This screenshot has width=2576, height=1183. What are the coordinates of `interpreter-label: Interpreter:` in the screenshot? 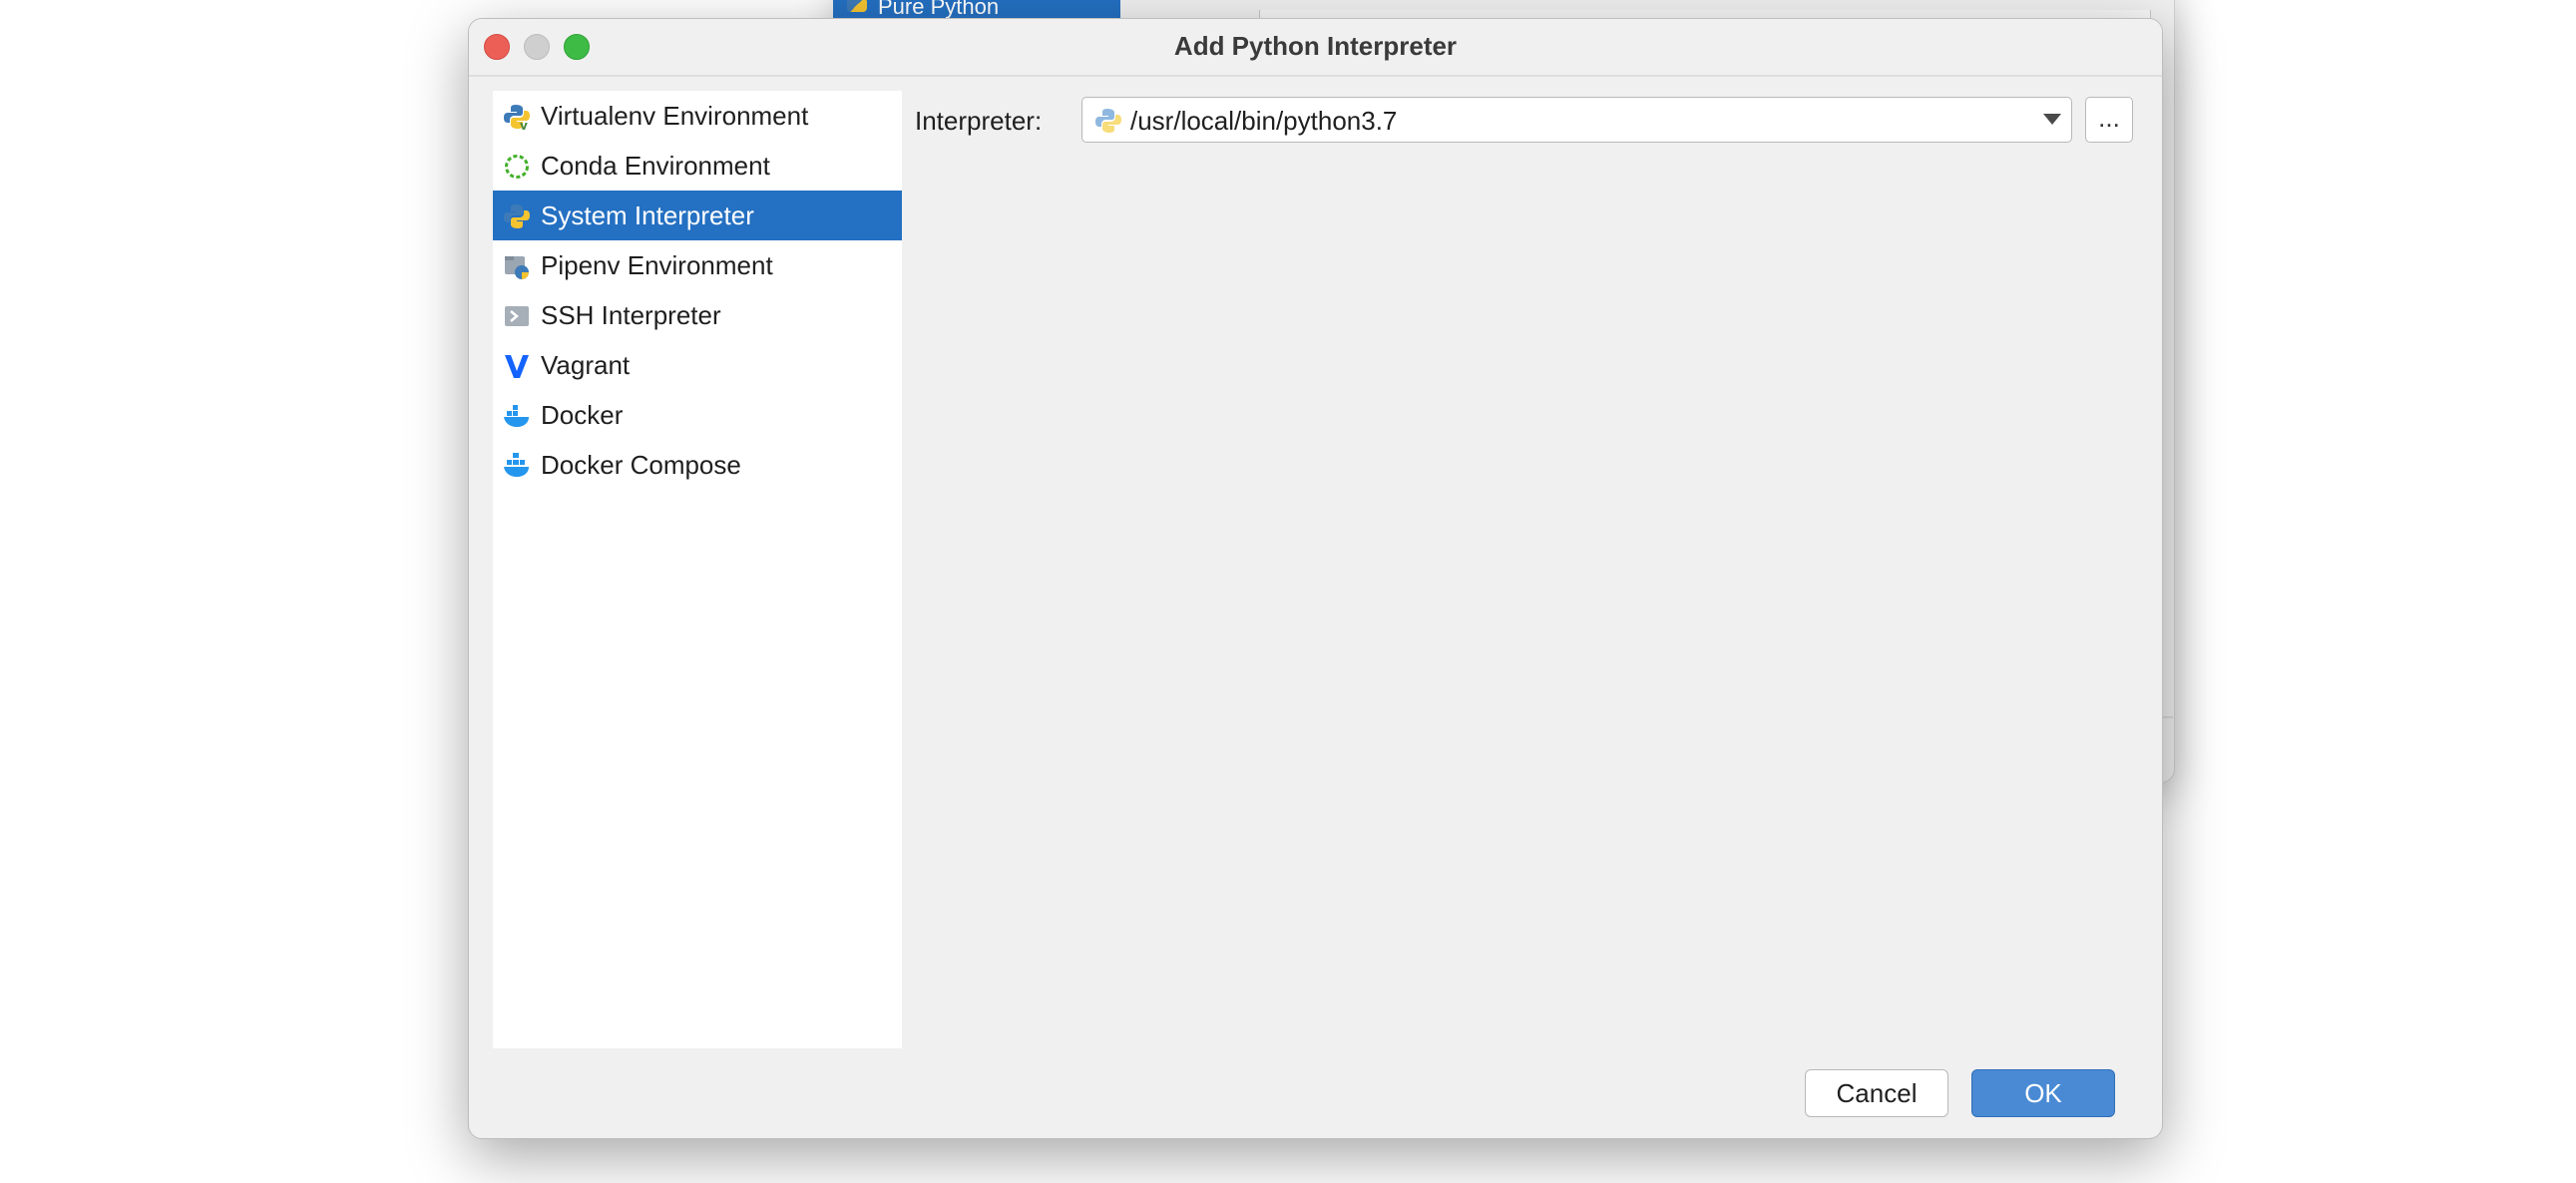 It's located at (979, 121).